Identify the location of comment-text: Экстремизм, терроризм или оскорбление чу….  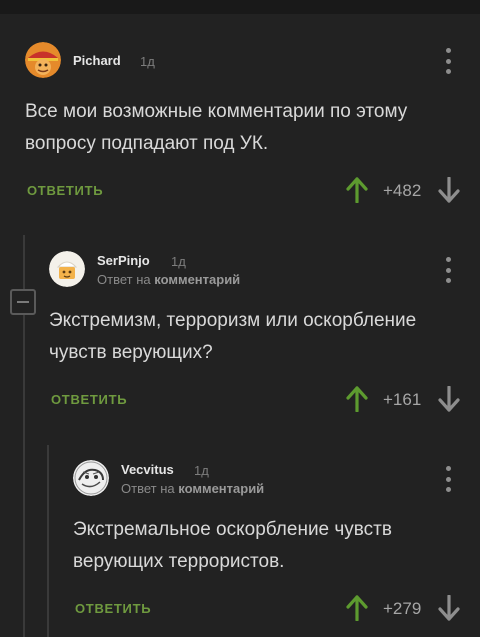
(233, 336).